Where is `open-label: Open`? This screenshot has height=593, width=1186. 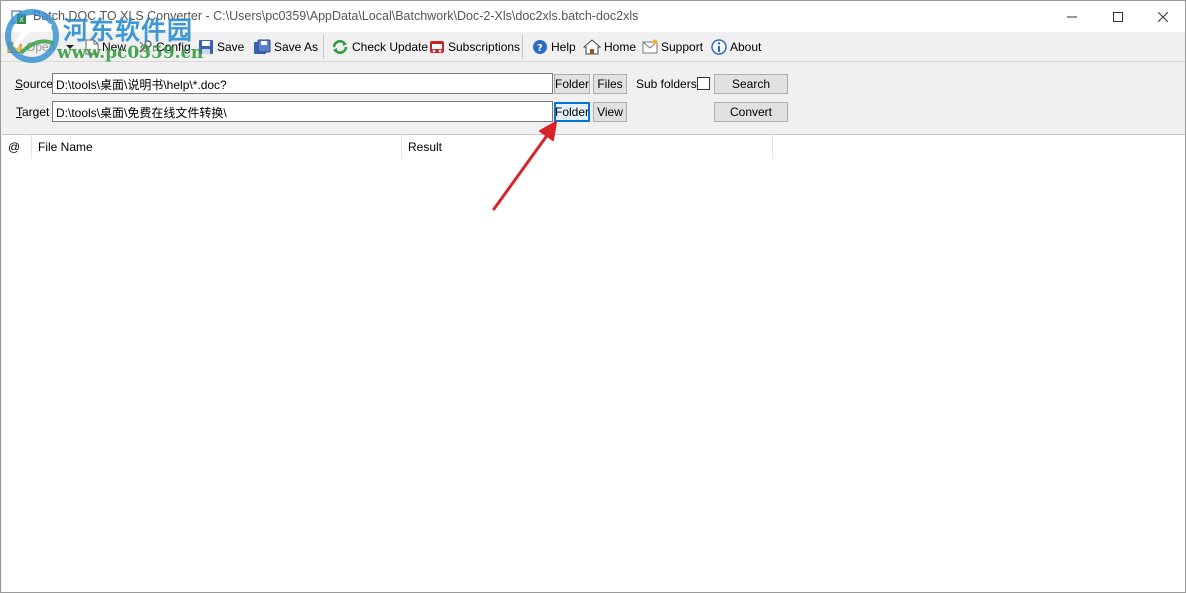
open-label: Open is located at coordinates (41, 47).